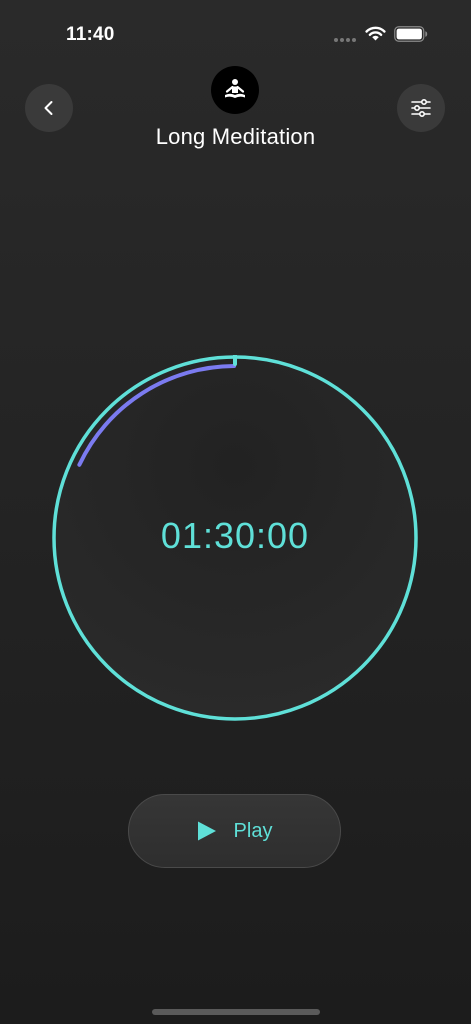  What do you see at coordinates (253, 830) in the screenshot?
I see `play-label: Play` at bounding box center [253, 830].